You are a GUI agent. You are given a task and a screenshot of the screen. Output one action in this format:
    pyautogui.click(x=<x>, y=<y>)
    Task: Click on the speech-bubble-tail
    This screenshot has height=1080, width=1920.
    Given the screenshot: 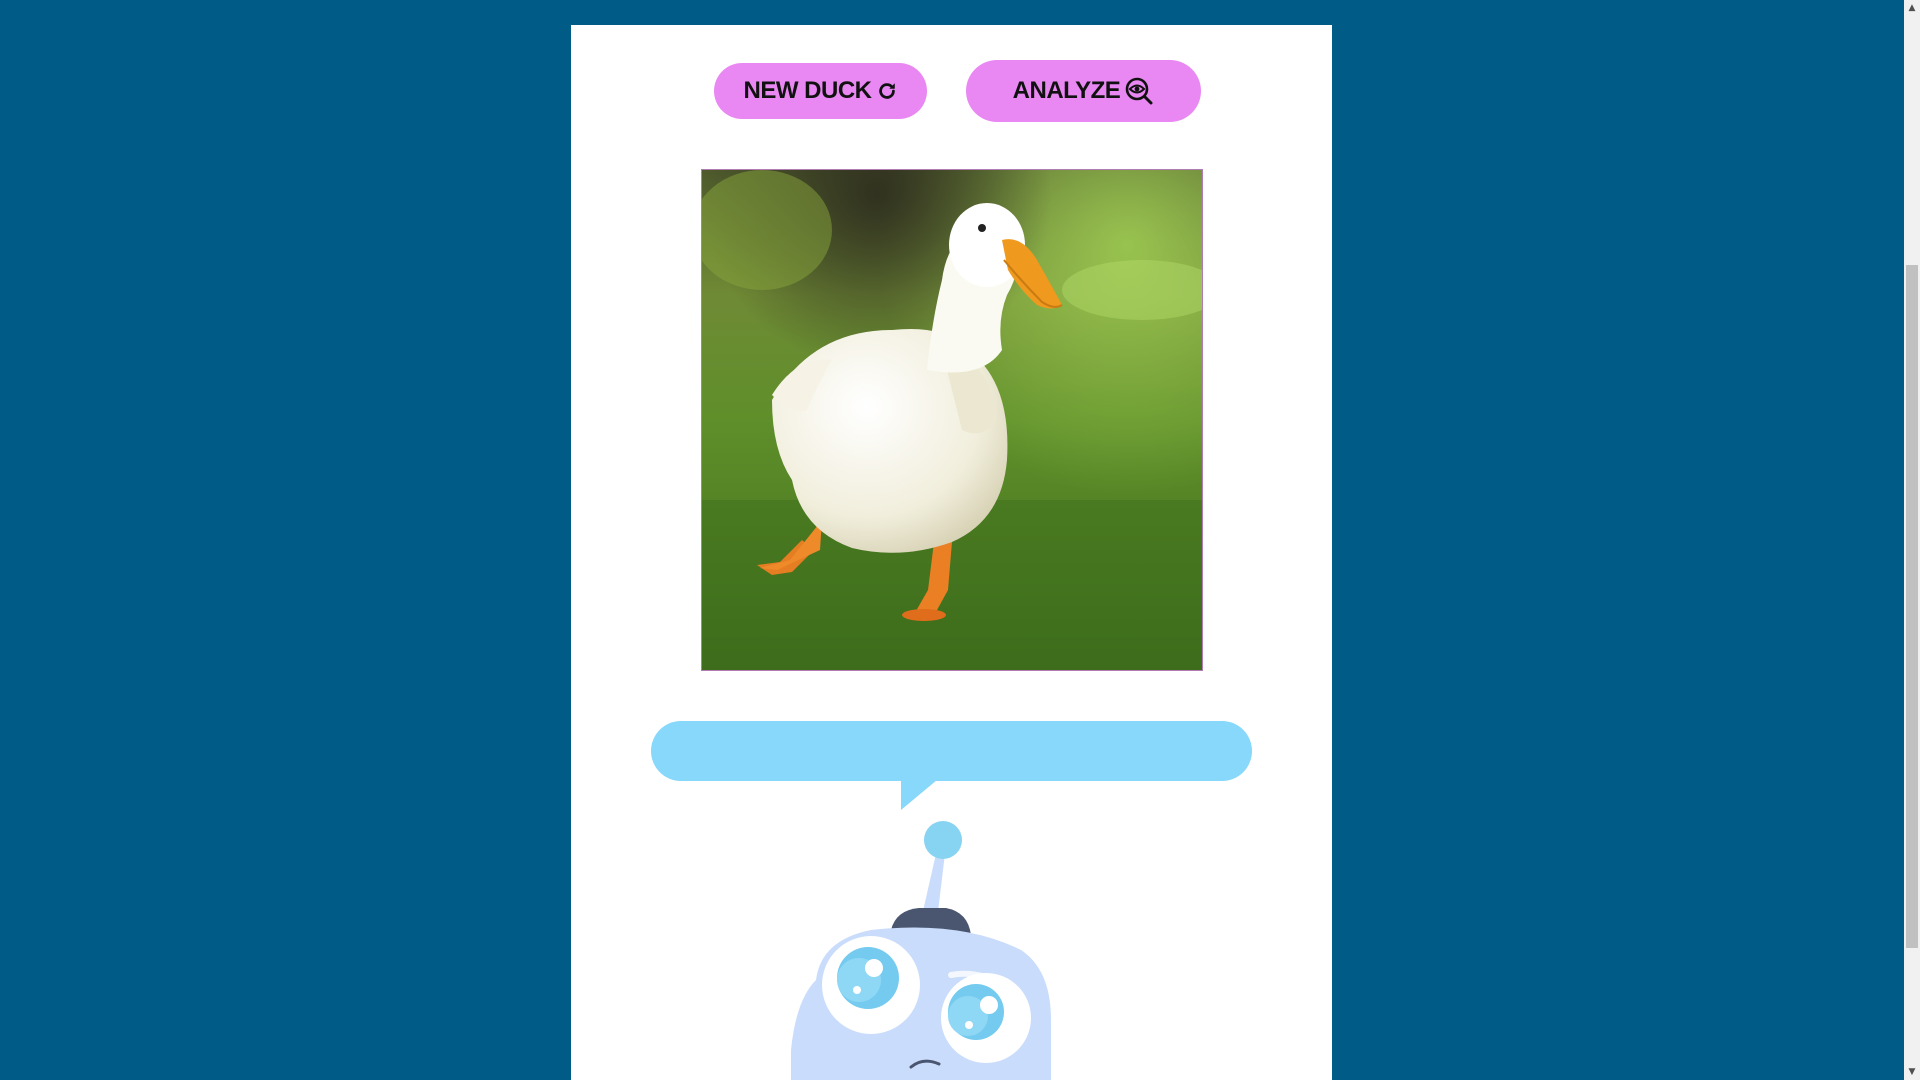 What is the action you would take?
    pyautogui.click(x=919, y=795)
    